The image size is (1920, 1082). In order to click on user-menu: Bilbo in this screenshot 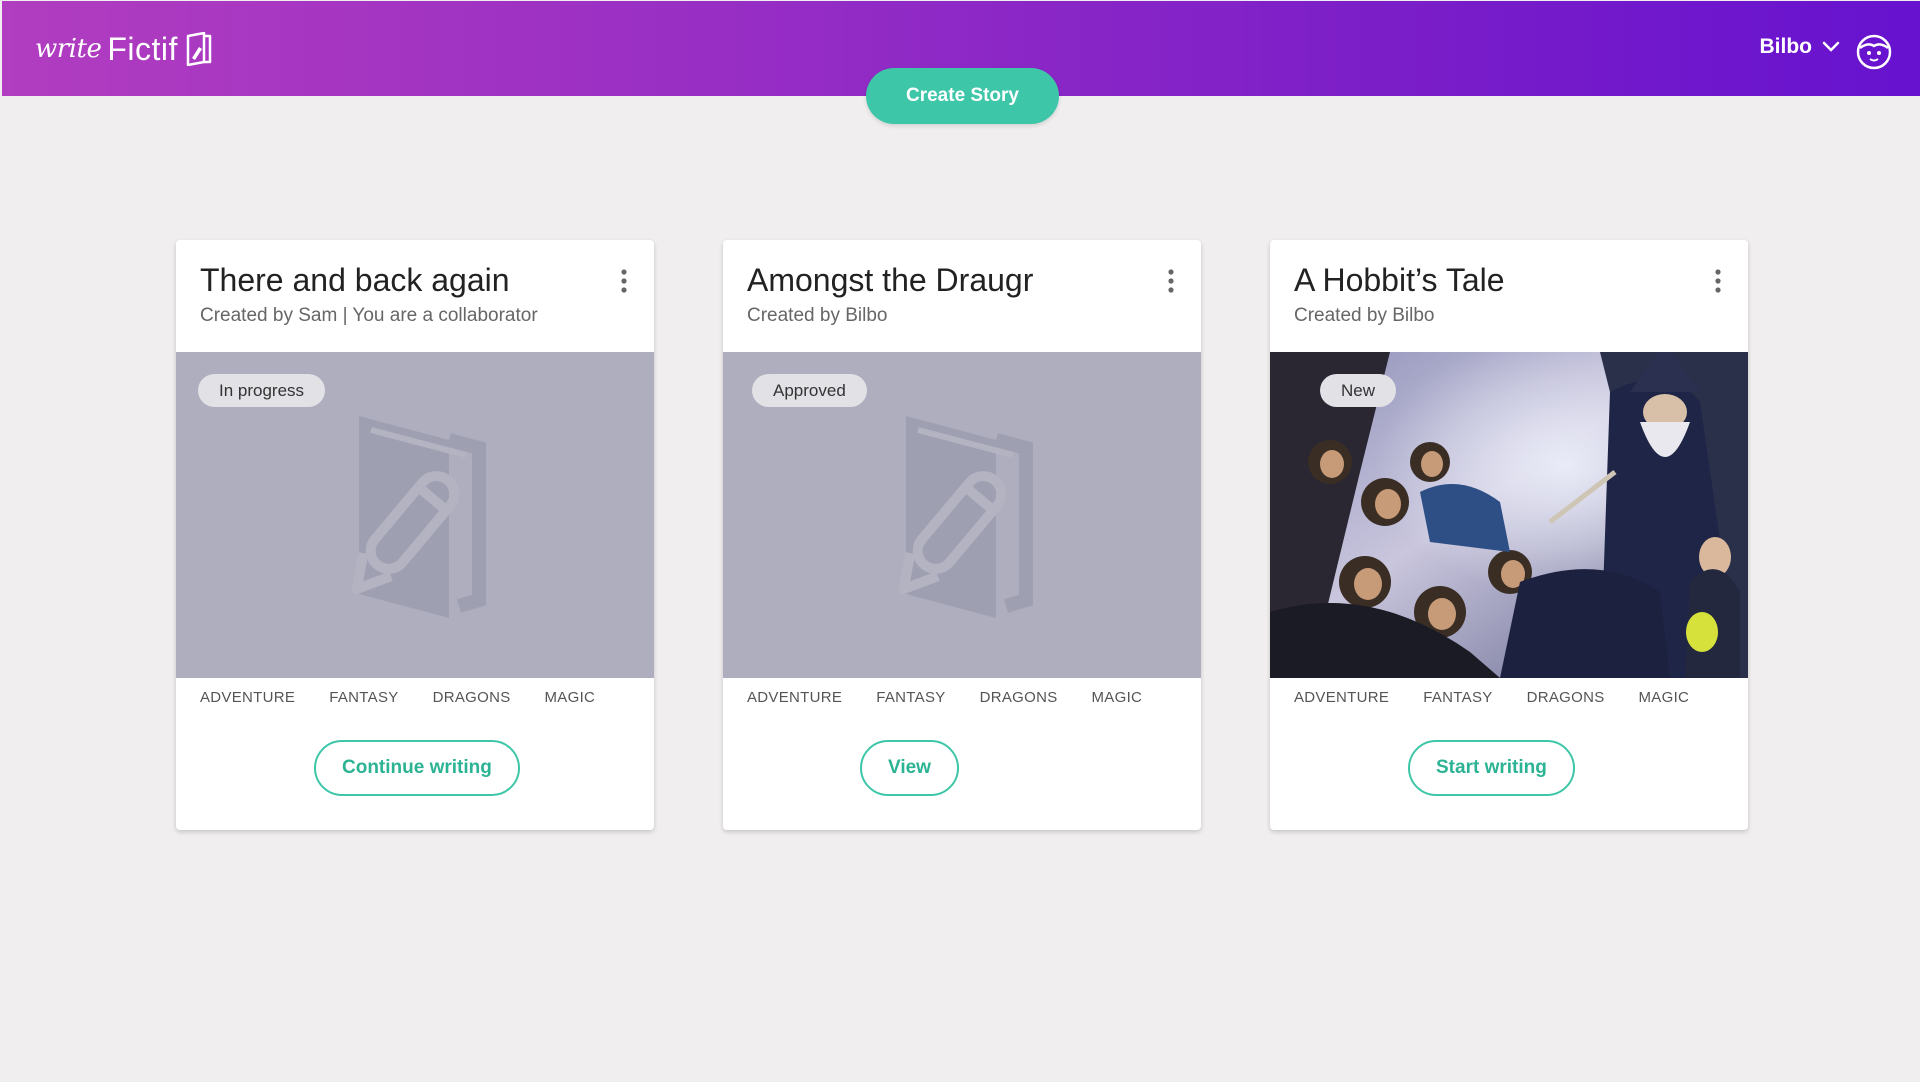, I will do `click(1800, 47)`.